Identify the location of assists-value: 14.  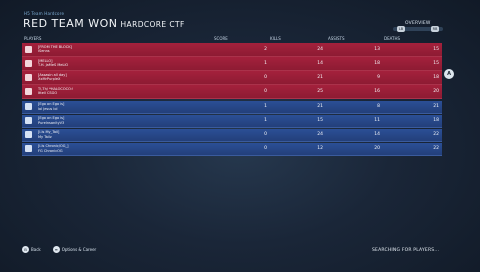
(377, 134).